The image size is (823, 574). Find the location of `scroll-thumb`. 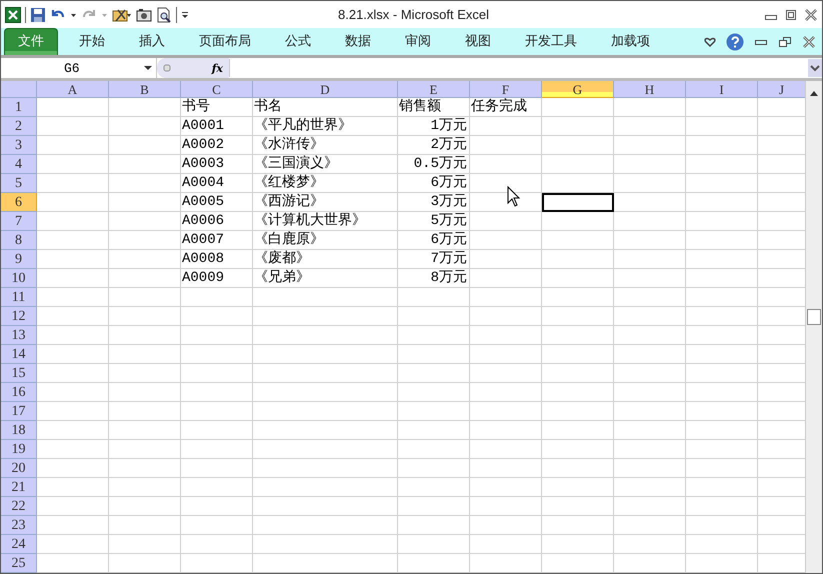

scroll-thumb is located at coordinates (814, 317).